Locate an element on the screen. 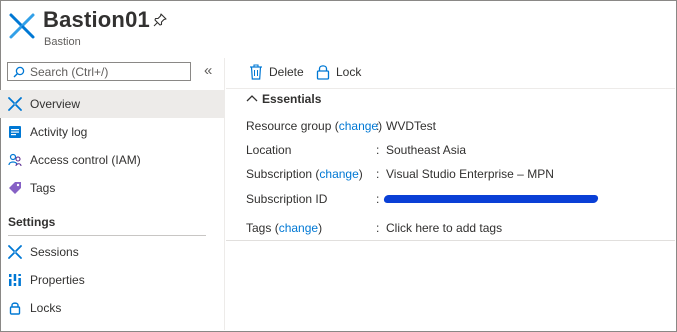 This screenshot has height=332, width=677. sidebar-item-label: Tags is located at coordinates (43, 188).